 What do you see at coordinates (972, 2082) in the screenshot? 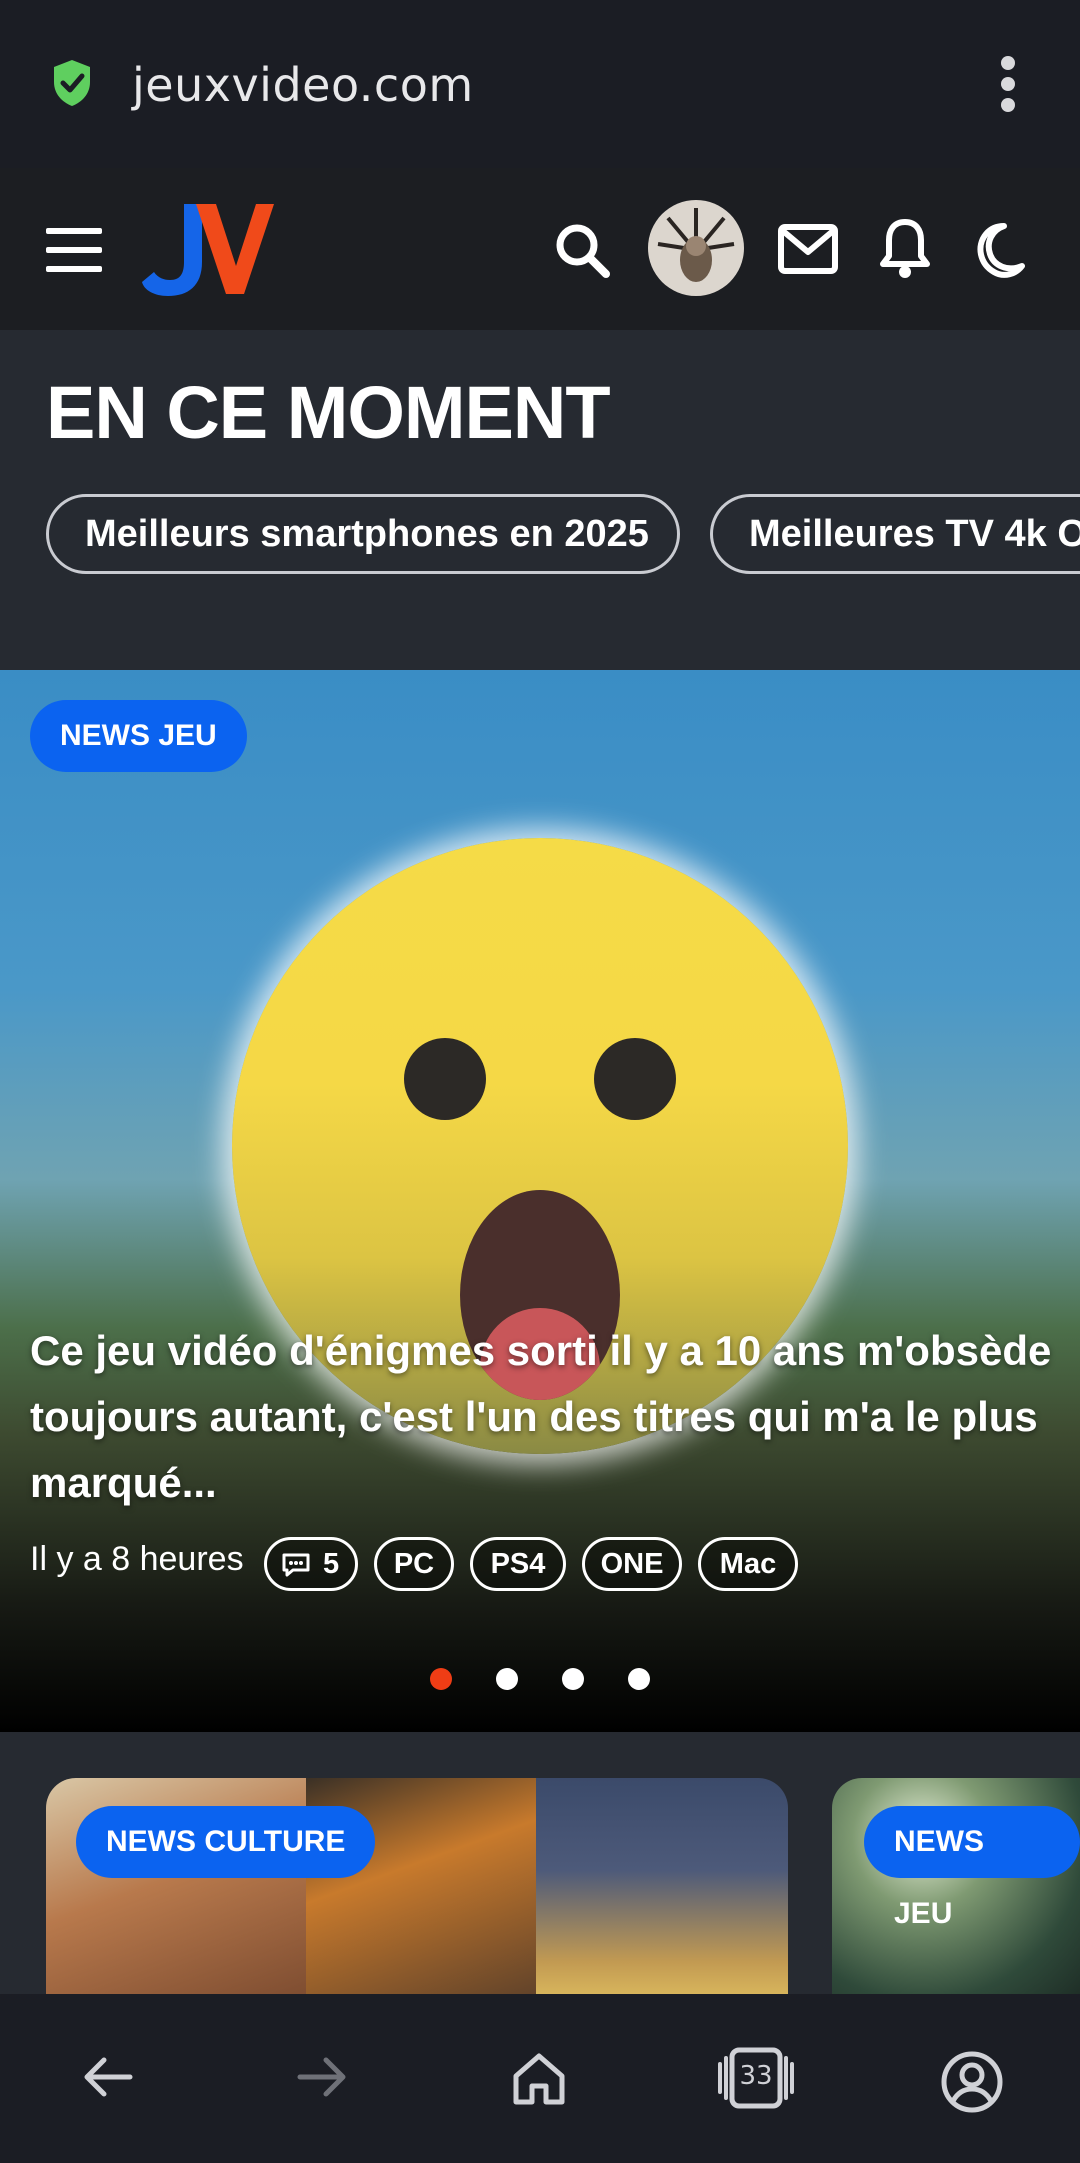
I see `account-icon` at bounding box center [972, 2082].